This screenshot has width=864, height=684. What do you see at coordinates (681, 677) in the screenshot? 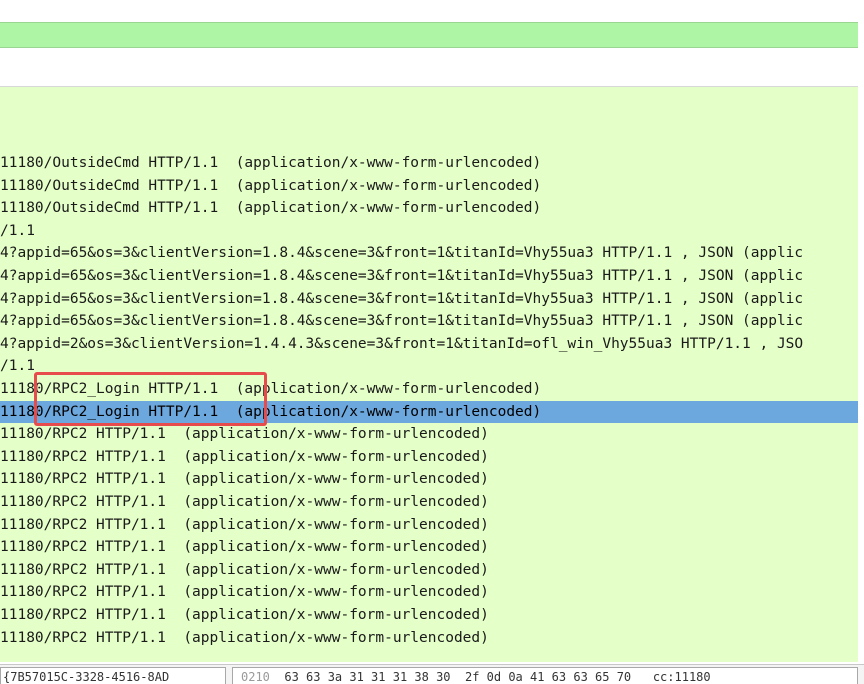
I see `ascii-bytes: cc:11180` at bounding box center [681, 677].